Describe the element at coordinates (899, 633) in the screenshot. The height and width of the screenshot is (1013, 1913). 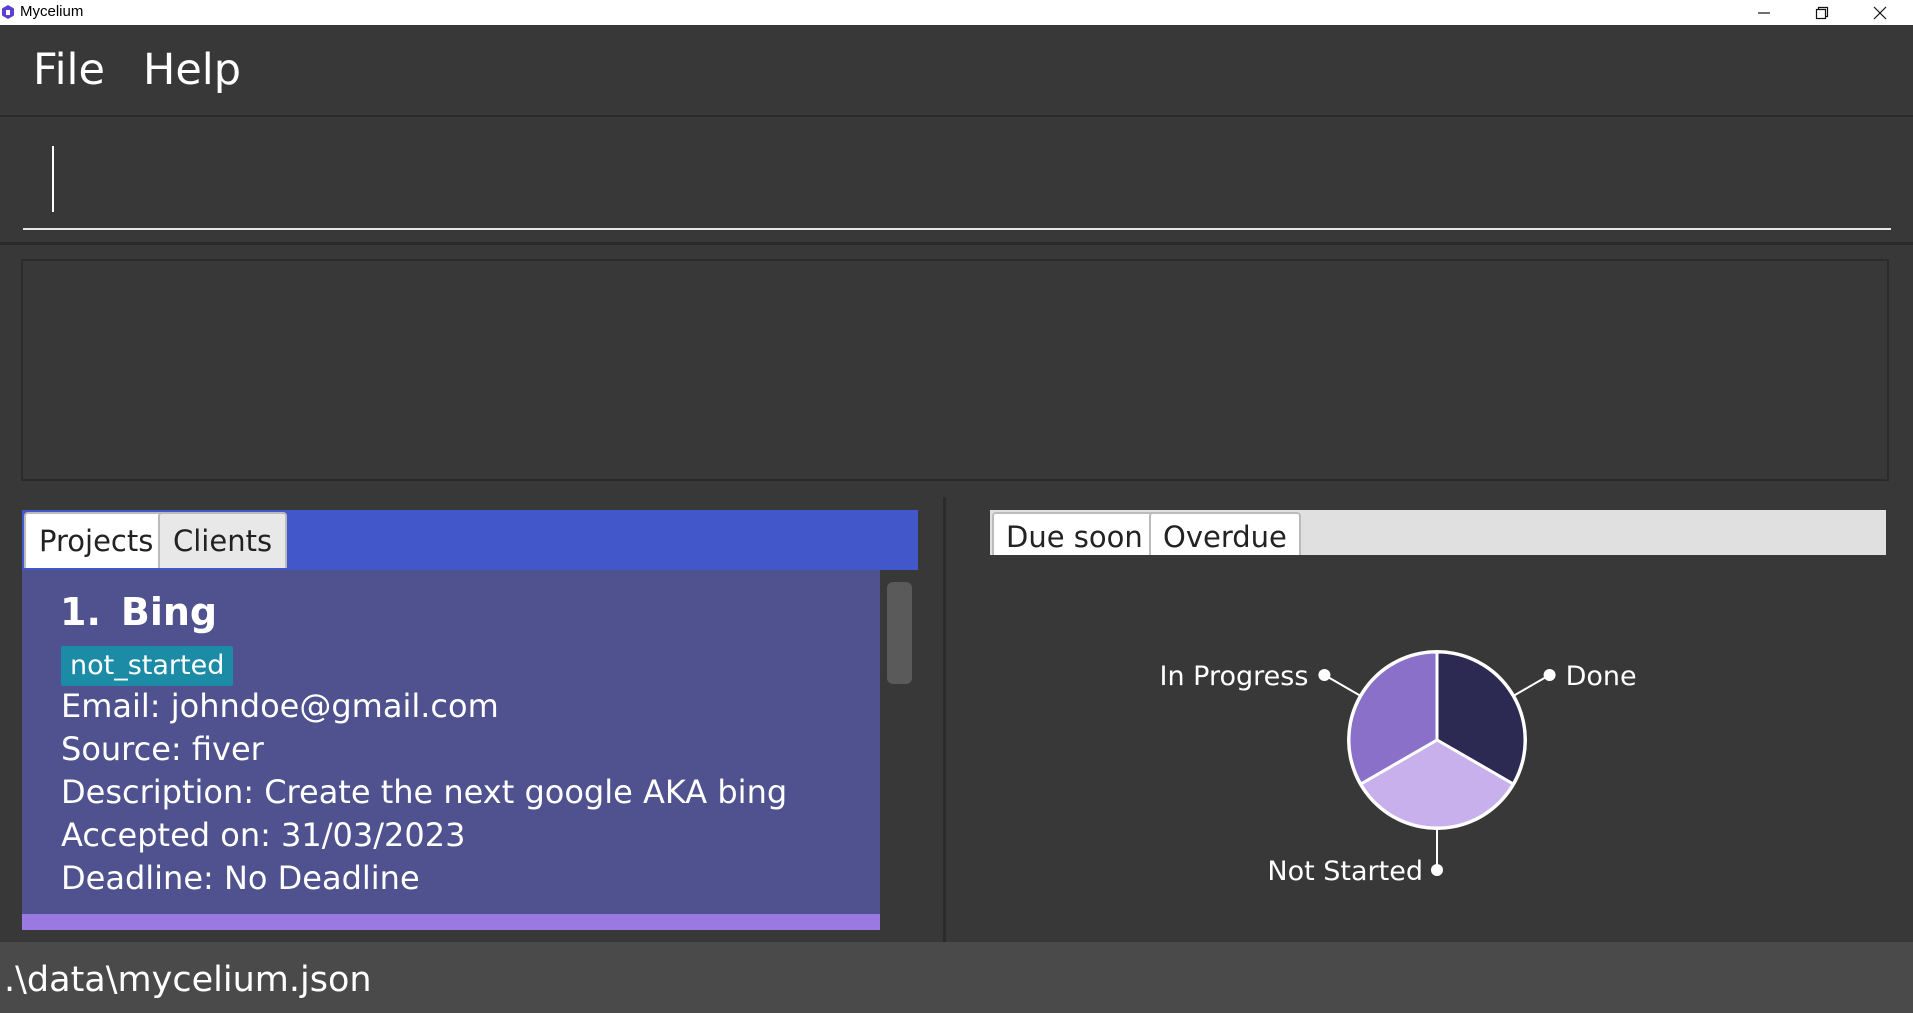
I see `scrollbar-thumb` at that location.